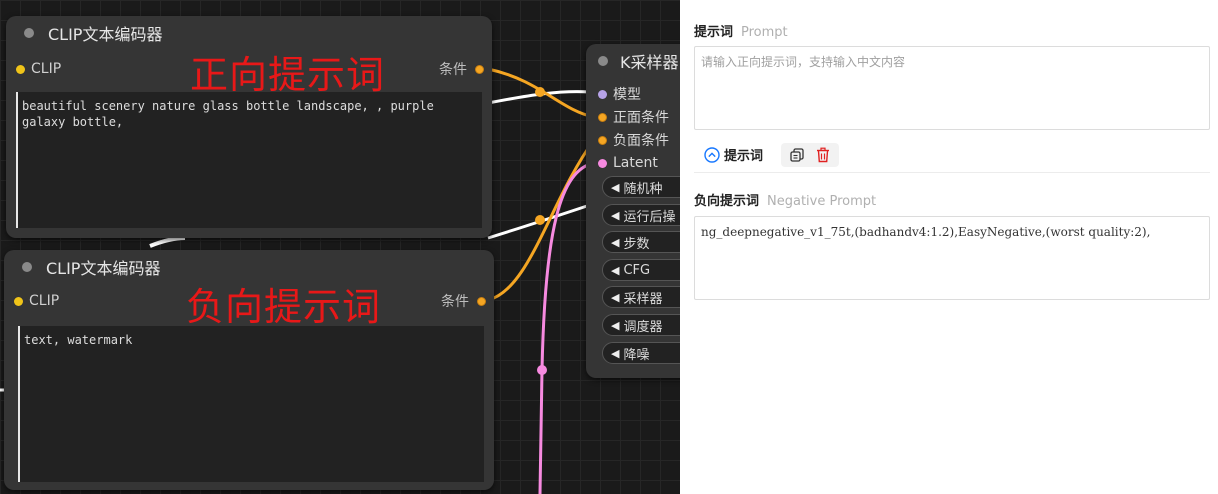 The height and width of the screenshot is (494, 1218). Describe the element at coordinates (641, 118) in the screenshot. I see `slot-label: 正面条件` at that location.